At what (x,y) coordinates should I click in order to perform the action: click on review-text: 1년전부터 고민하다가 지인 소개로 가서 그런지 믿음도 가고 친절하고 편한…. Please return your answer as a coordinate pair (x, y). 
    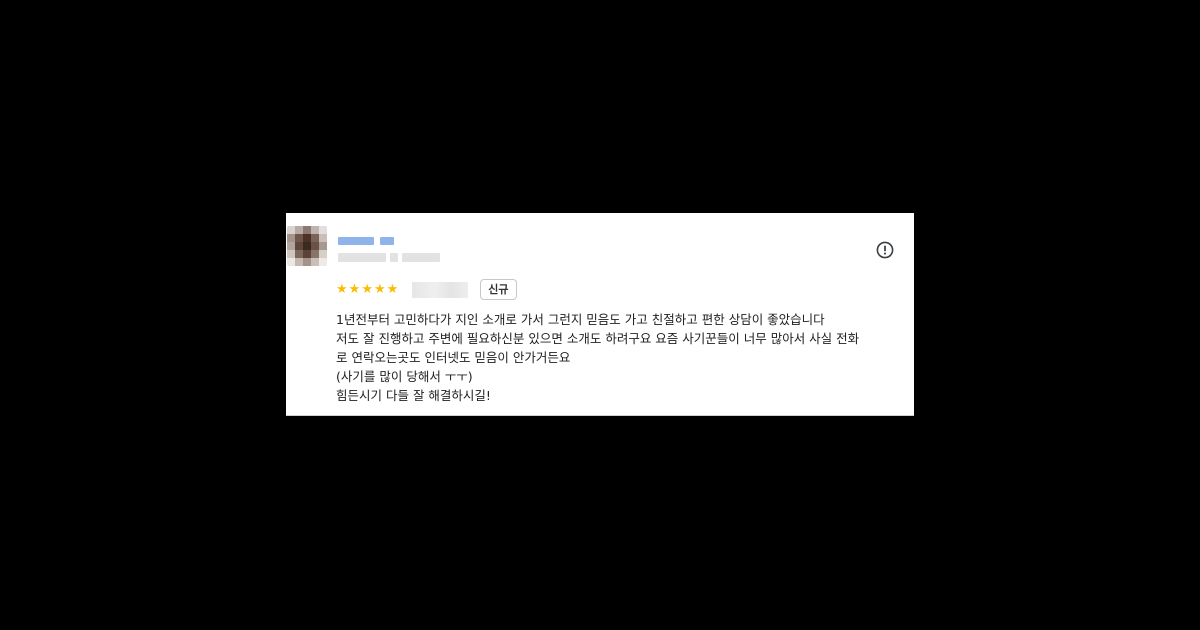
    Looking at the image, I should click on (621, 357).